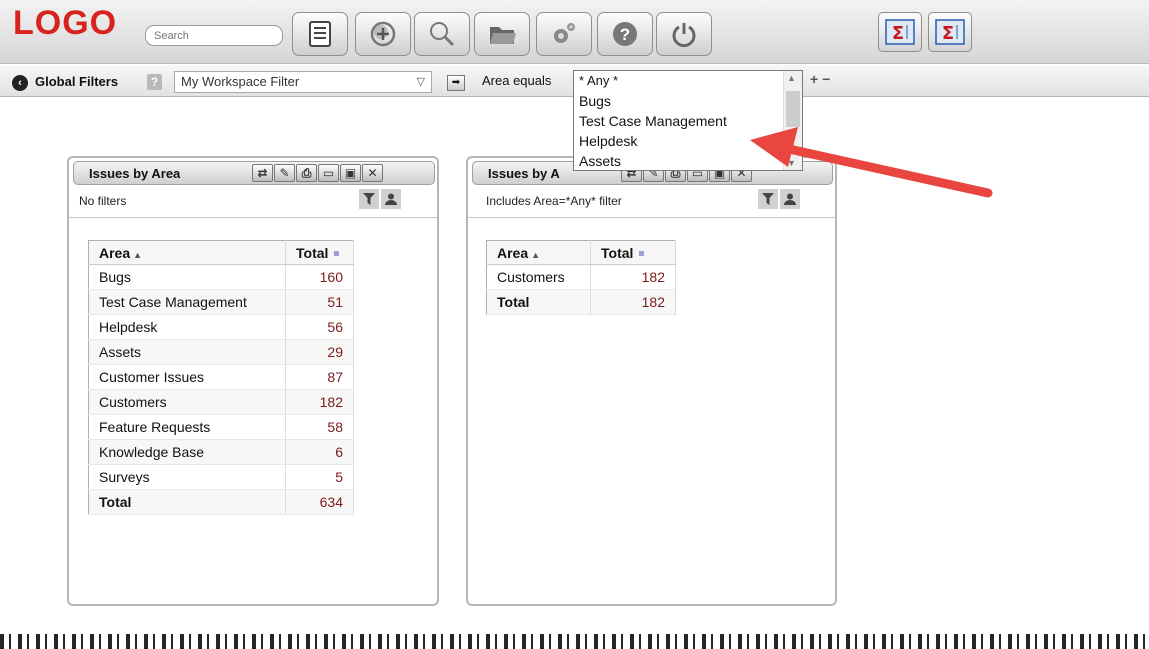 The height and width of the screenshot is (649, 1149). I want to click on total-cell: 6, so click(319, 452).